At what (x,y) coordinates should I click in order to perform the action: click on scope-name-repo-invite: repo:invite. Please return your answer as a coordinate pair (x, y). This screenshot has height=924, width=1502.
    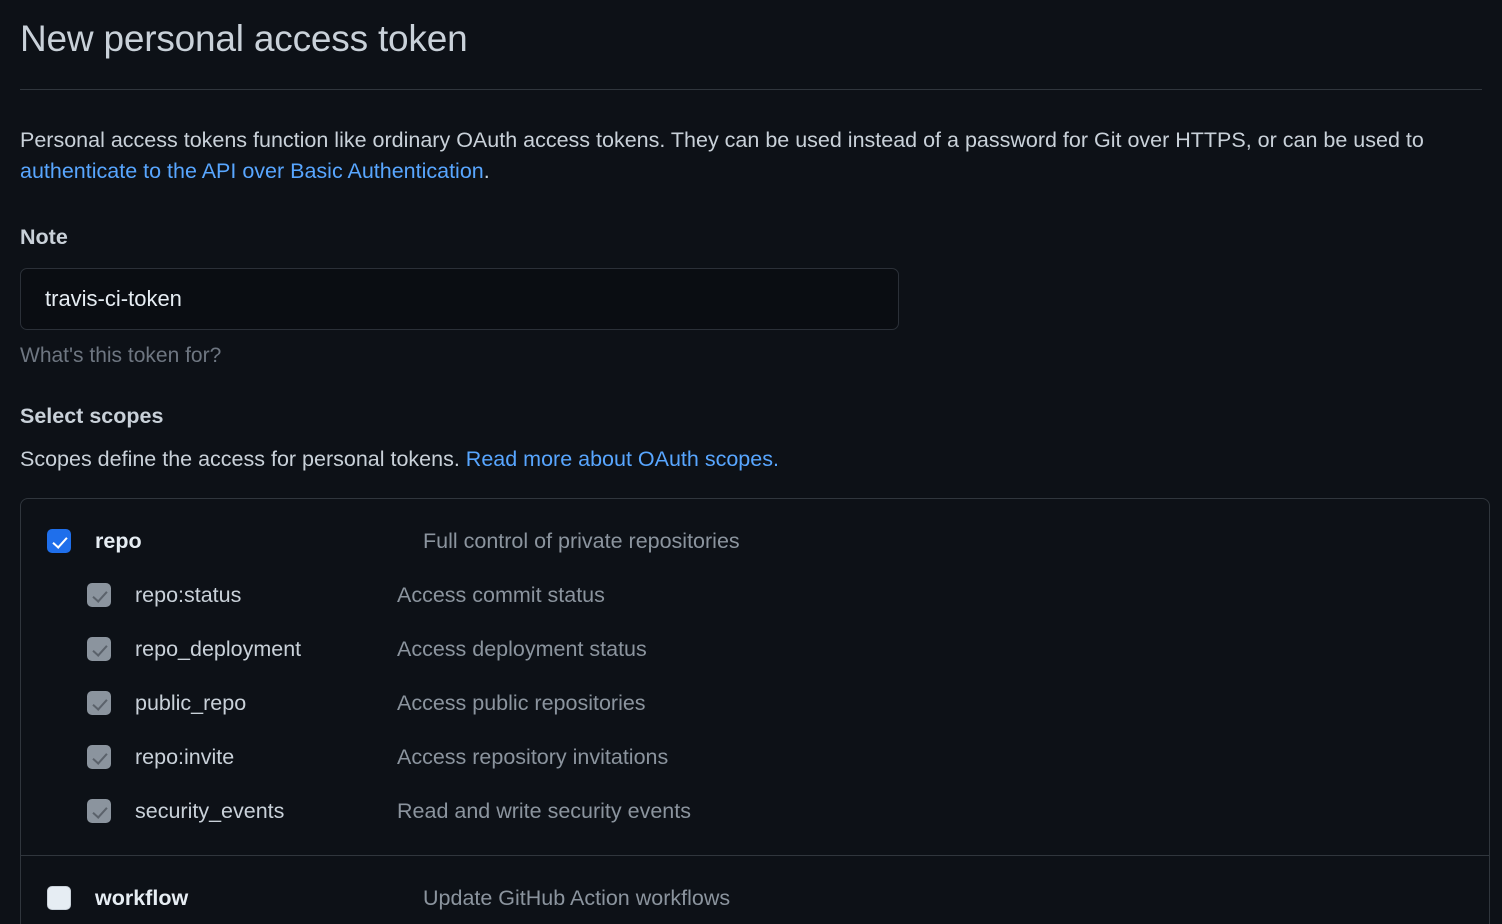
    Looking at the image, I should click on (185, 756).